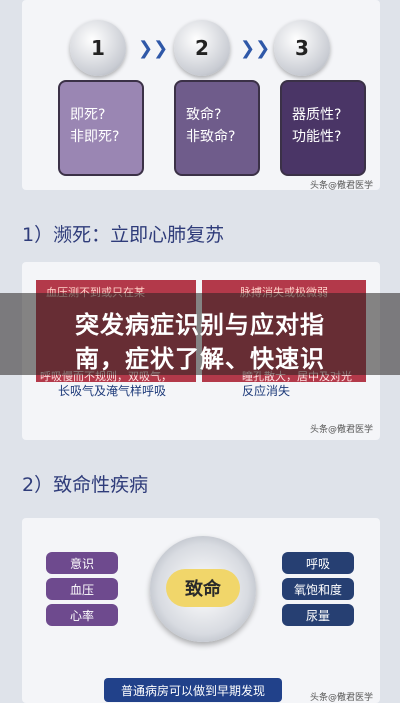 The image size is (400, 703). Describe the element at coordinates (317, 115) in the screenshot. I see `box-line: 器质性?` at that location.